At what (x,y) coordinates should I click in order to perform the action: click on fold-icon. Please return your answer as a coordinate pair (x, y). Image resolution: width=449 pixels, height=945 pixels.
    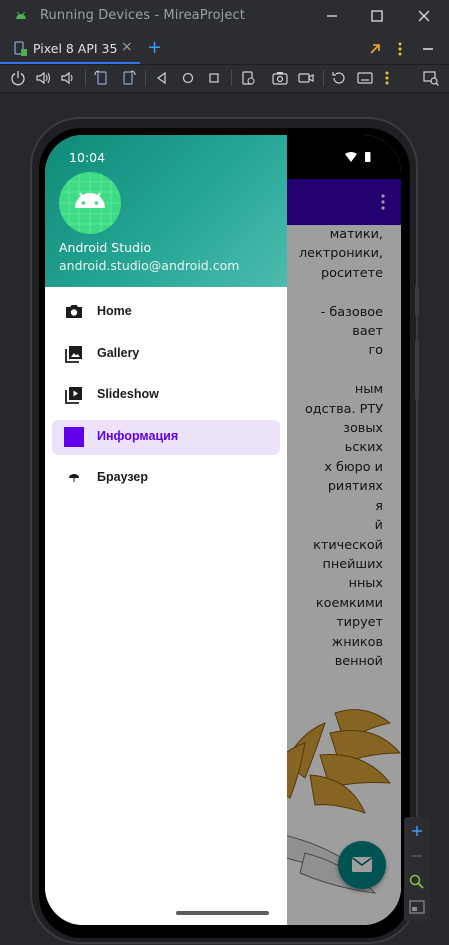
    Looking at the image, I should click on (248, 78).